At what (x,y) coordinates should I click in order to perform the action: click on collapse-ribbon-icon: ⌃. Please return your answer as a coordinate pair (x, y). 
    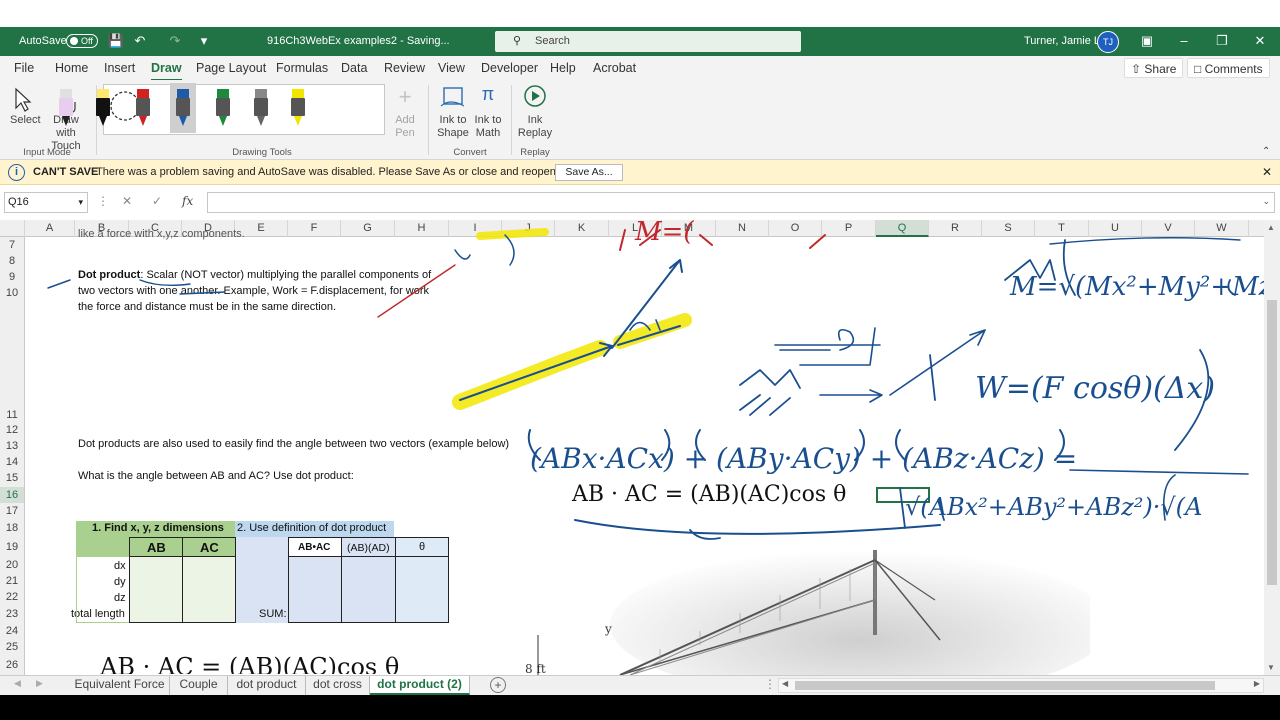
    Looking at the image, I should click on (1266, 151).